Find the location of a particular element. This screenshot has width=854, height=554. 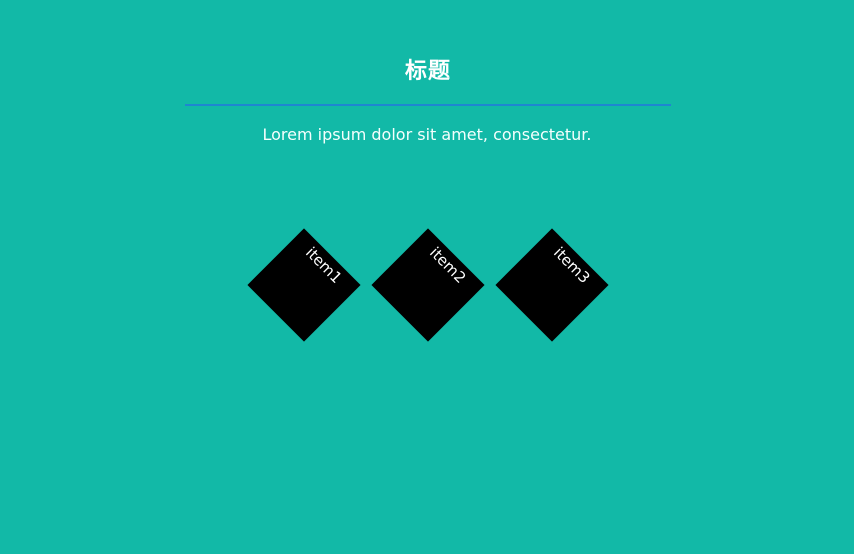

item-label: item3 is located at coordinates (572, 265).